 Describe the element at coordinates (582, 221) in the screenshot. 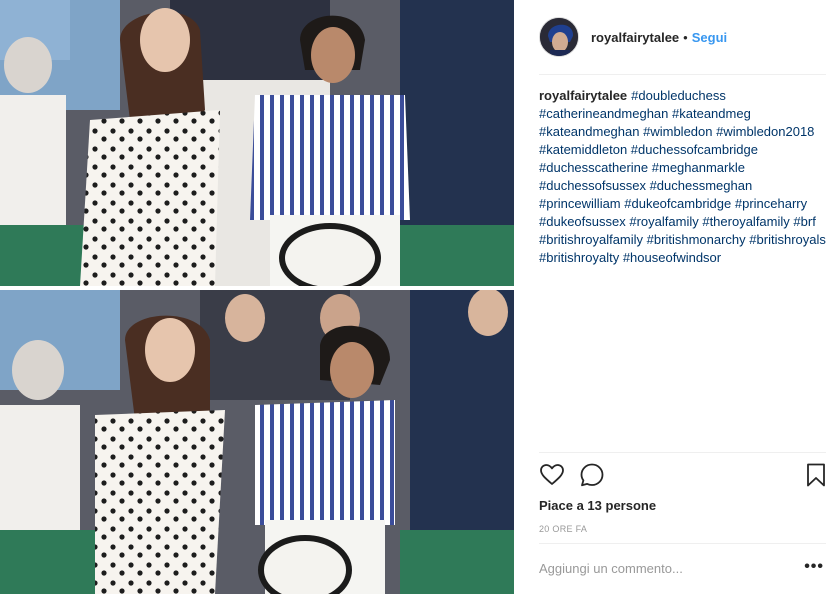

I see `hashtag-link: #dukeofsussex` at that location.